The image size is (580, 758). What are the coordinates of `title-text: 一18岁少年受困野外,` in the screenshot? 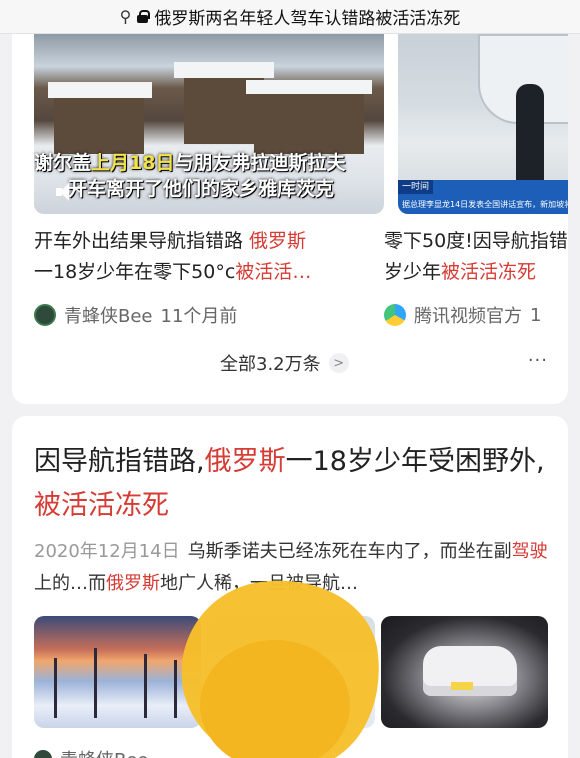 It's located at (415, 461).